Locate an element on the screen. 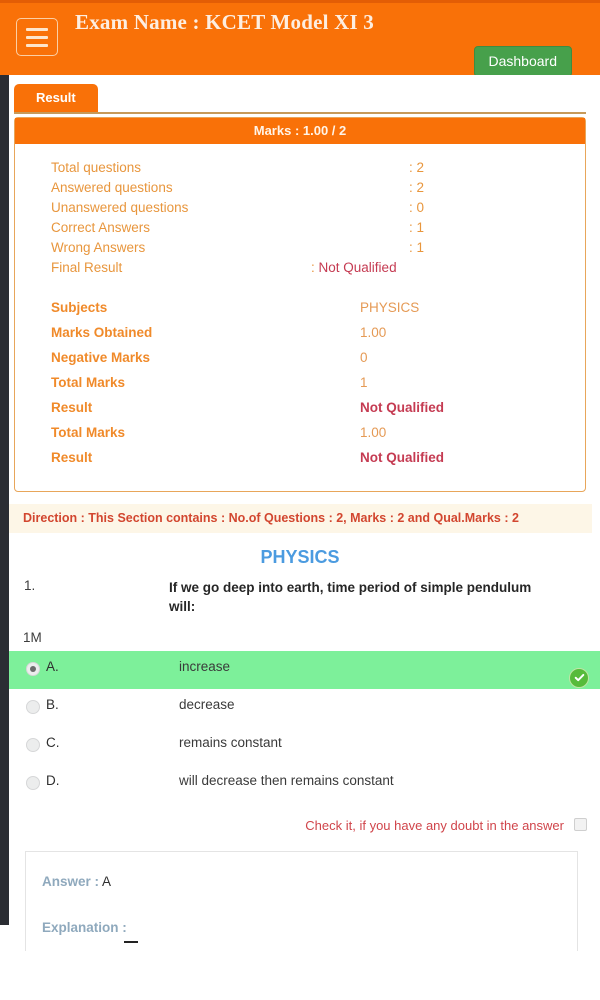 The image size is (600, 1000). summary-label: Wrong Answers is located at coordinates (98, 247).